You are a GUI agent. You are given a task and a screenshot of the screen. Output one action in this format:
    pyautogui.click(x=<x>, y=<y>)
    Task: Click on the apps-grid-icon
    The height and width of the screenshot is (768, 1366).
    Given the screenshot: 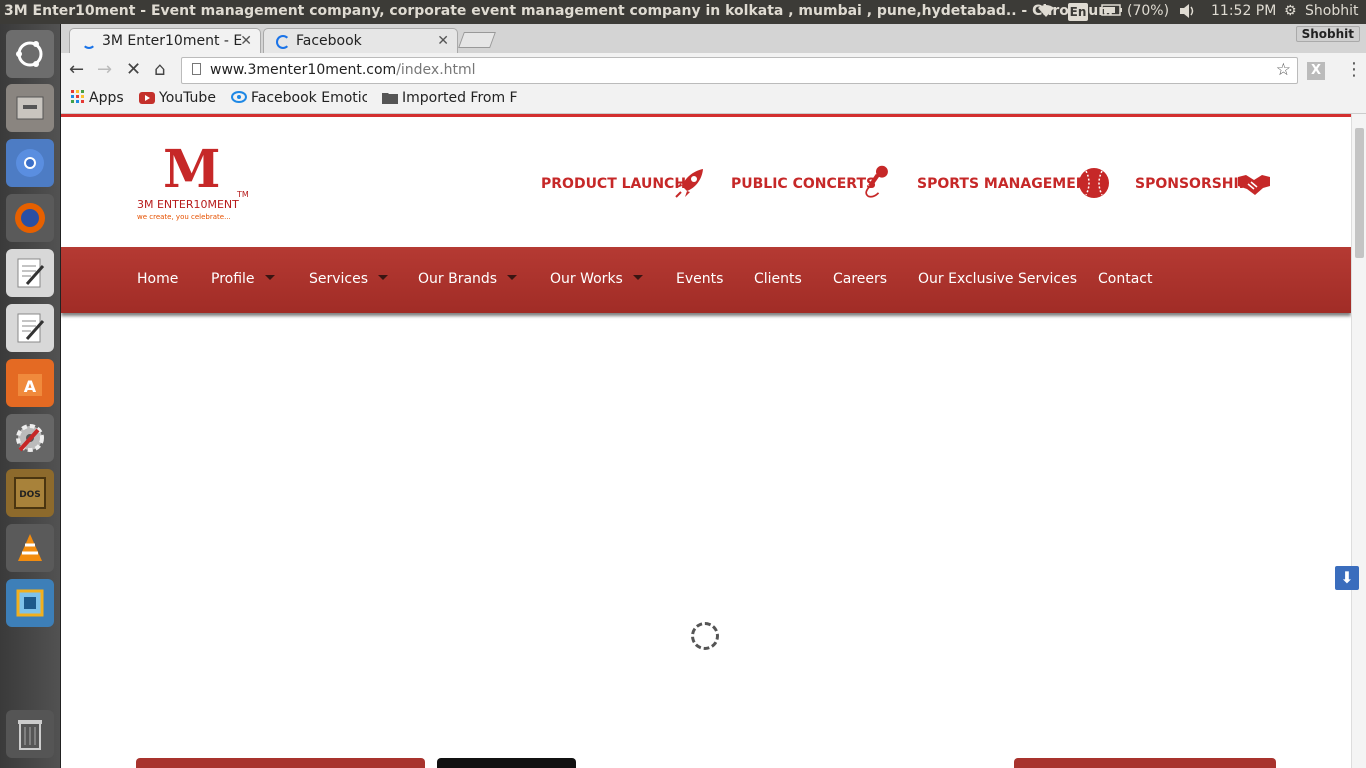 What is the action you would take?
    pyautogui.click(x=78, y=99)
    